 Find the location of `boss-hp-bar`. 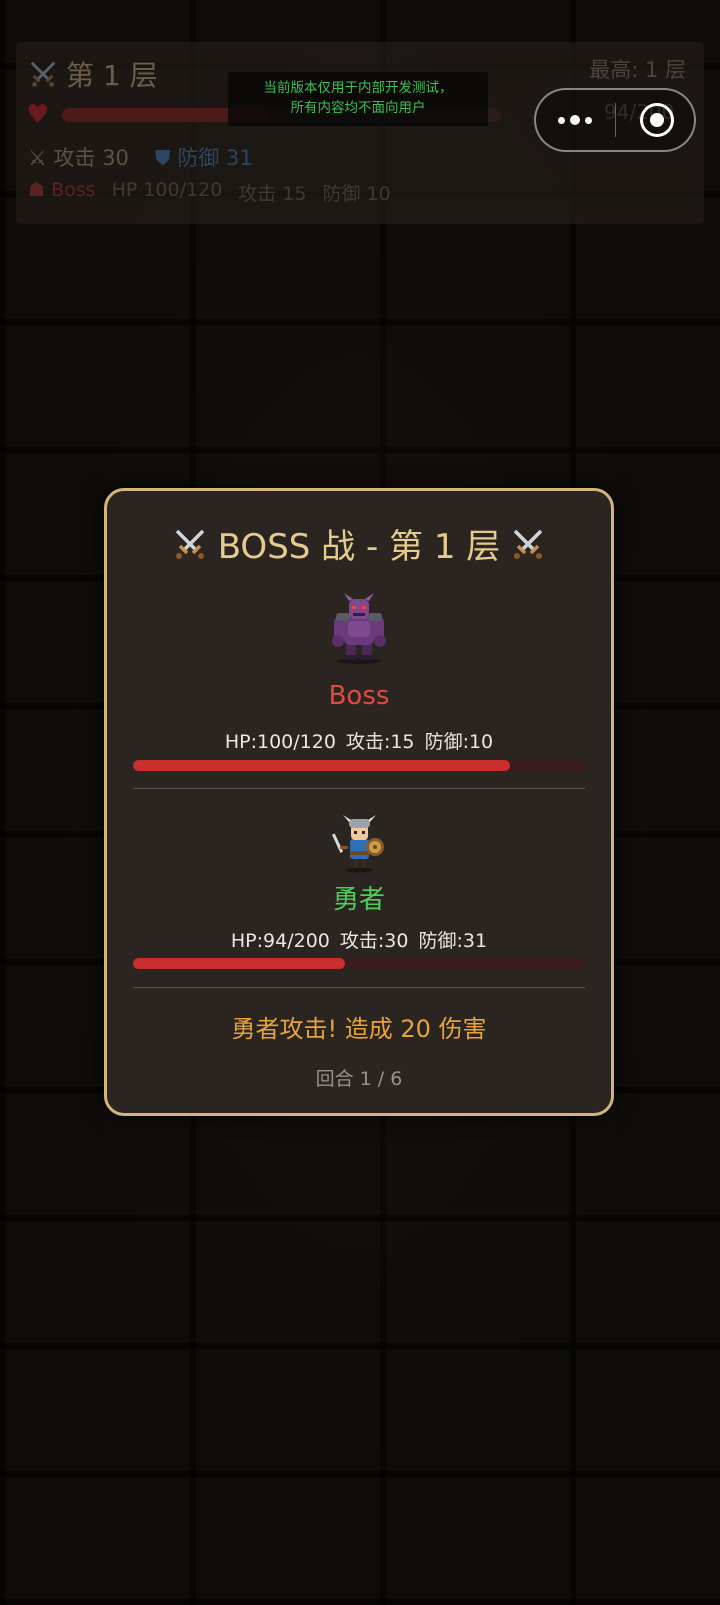

boss-hp-bar is located at coordinates (359, 765).